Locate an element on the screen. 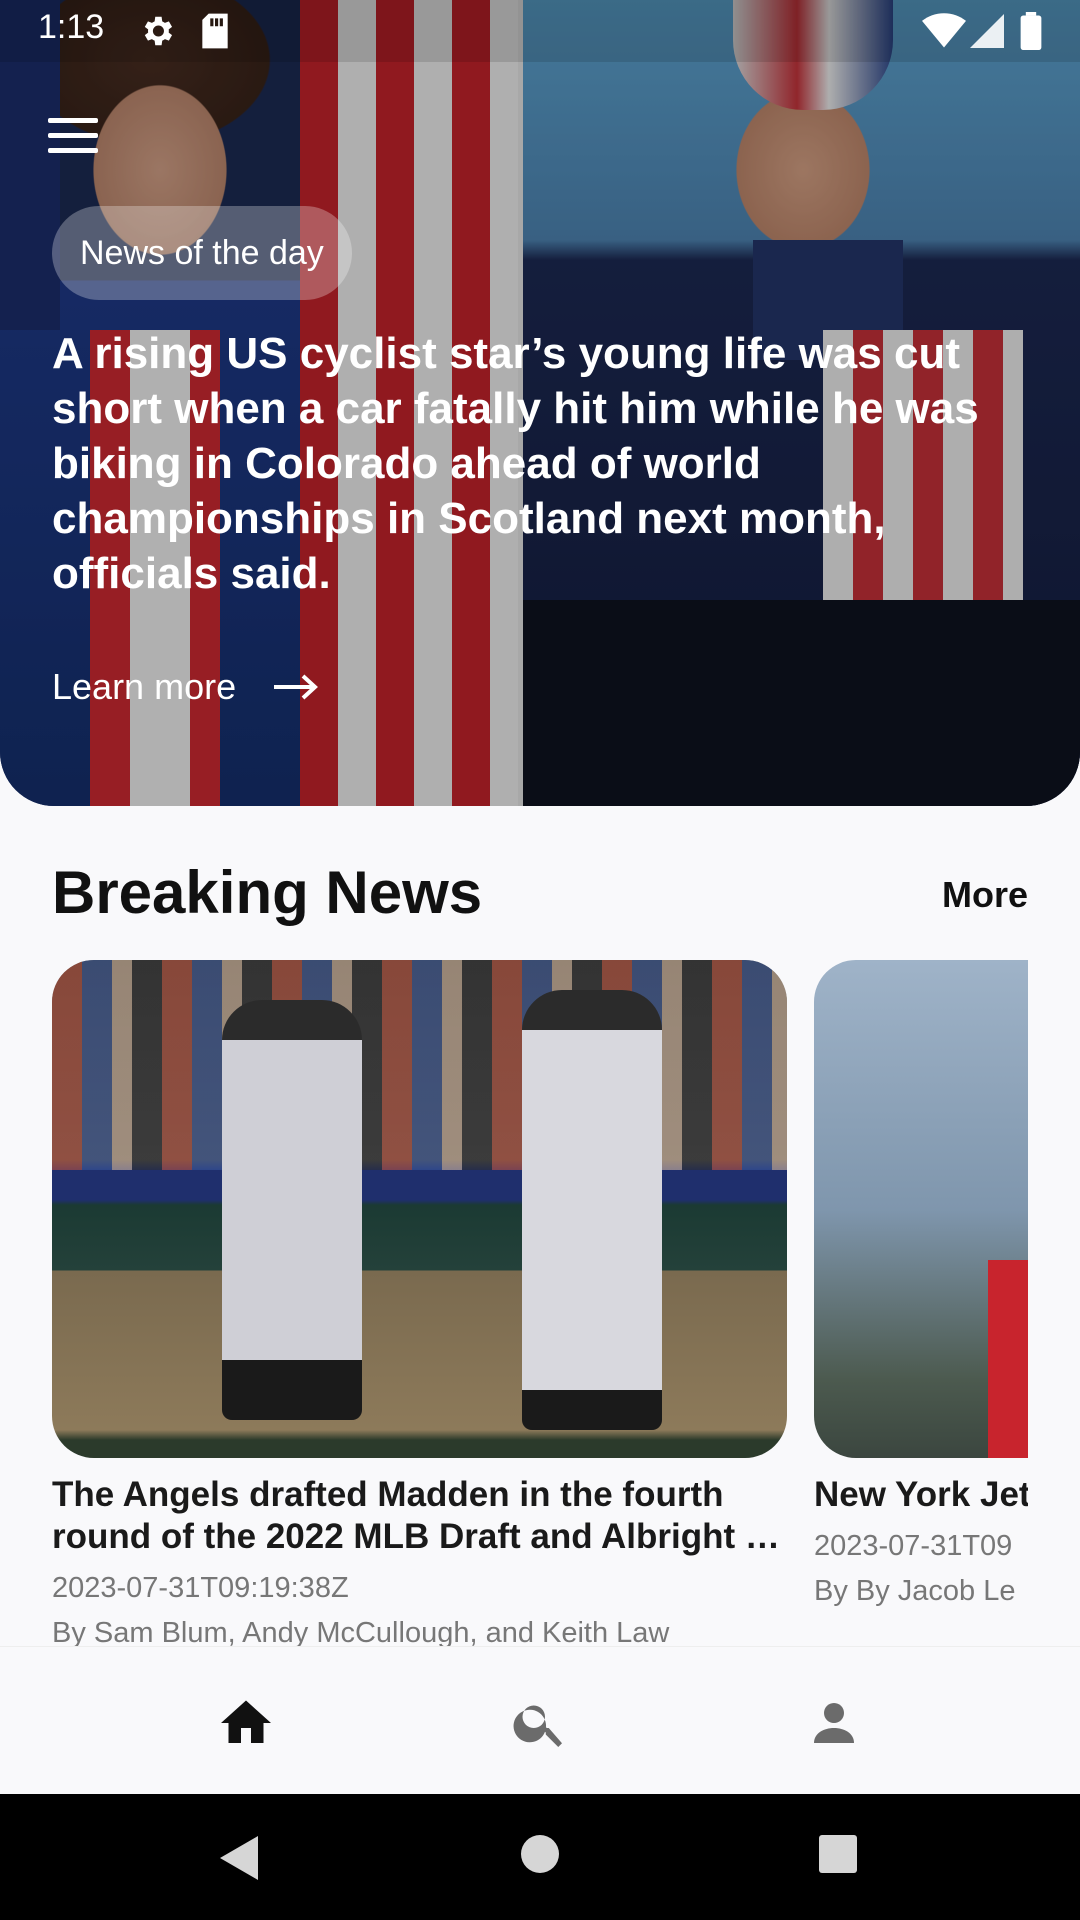  news-card-title: New York Jets has described is located at coordinates (921, 1495).